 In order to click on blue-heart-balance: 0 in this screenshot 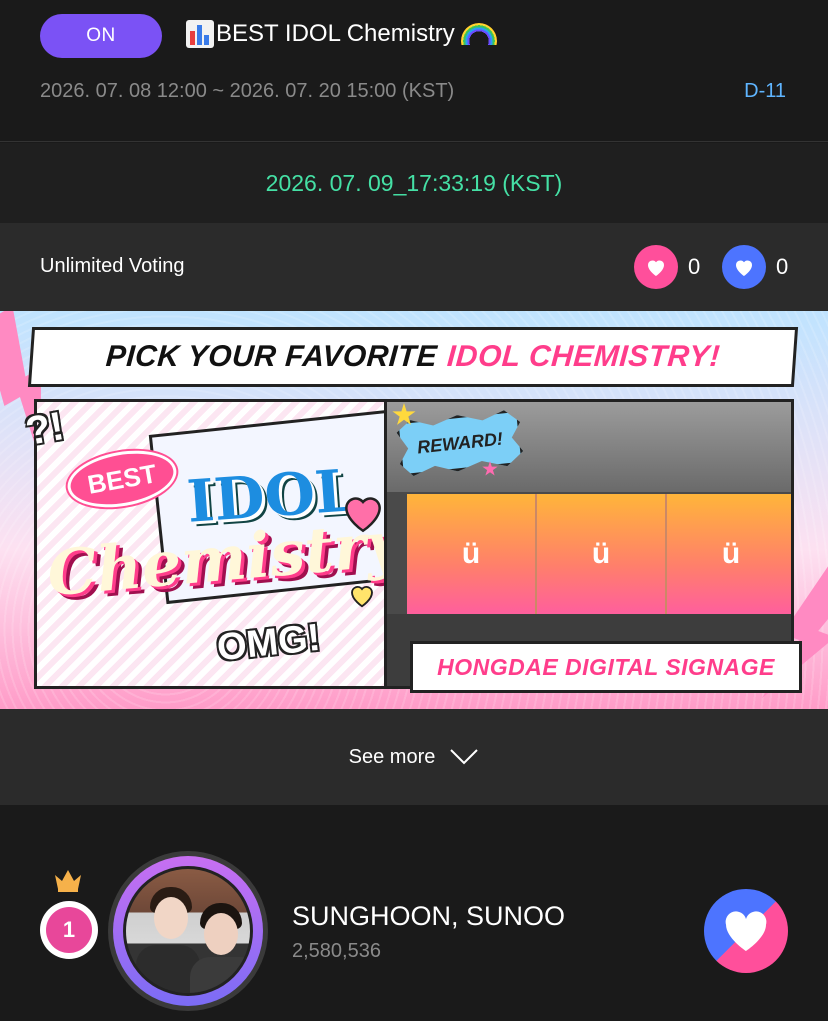, I will do `click(755, 267)`.